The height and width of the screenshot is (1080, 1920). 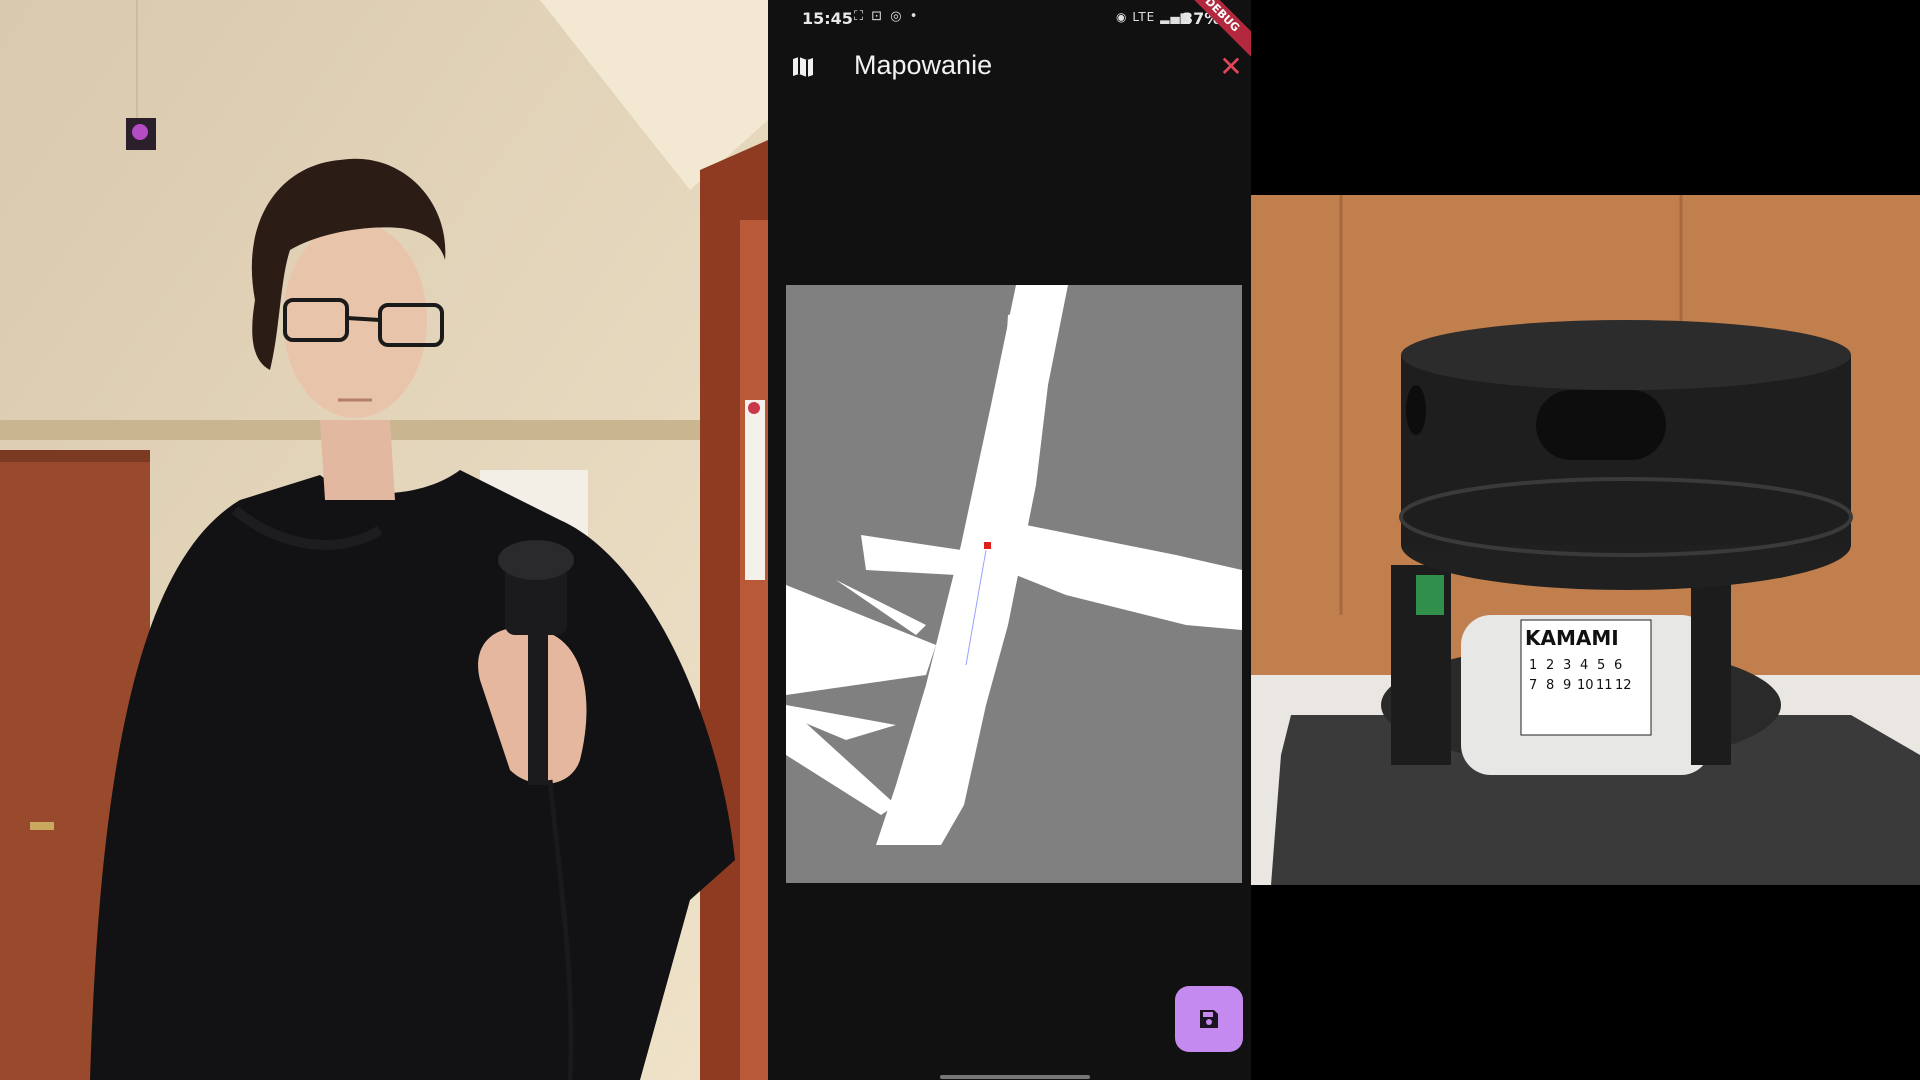 What do you see at coordinates (1122, 17) in the screenshot?
I see `hotspot-icon: ◉` at bounding box center [1122, 17].